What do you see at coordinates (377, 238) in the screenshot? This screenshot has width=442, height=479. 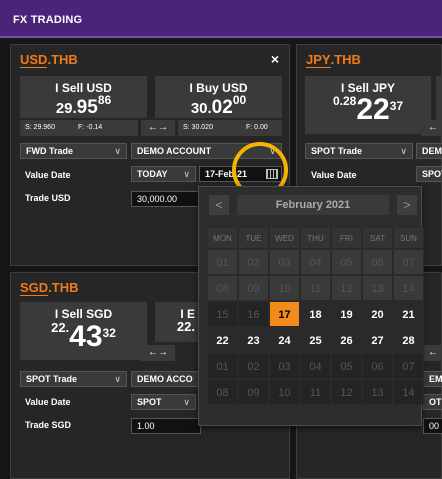 I see `weekday-header: SAT` at bounding box center [377, 238].